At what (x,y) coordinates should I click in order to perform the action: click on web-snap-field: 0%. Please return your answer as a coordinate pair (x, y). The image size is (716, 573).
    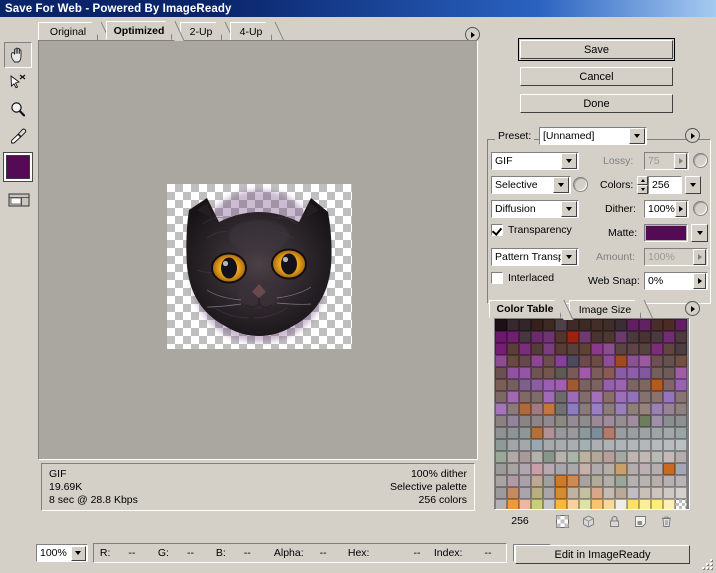
    Looking at the image, I should click on (676, 281).